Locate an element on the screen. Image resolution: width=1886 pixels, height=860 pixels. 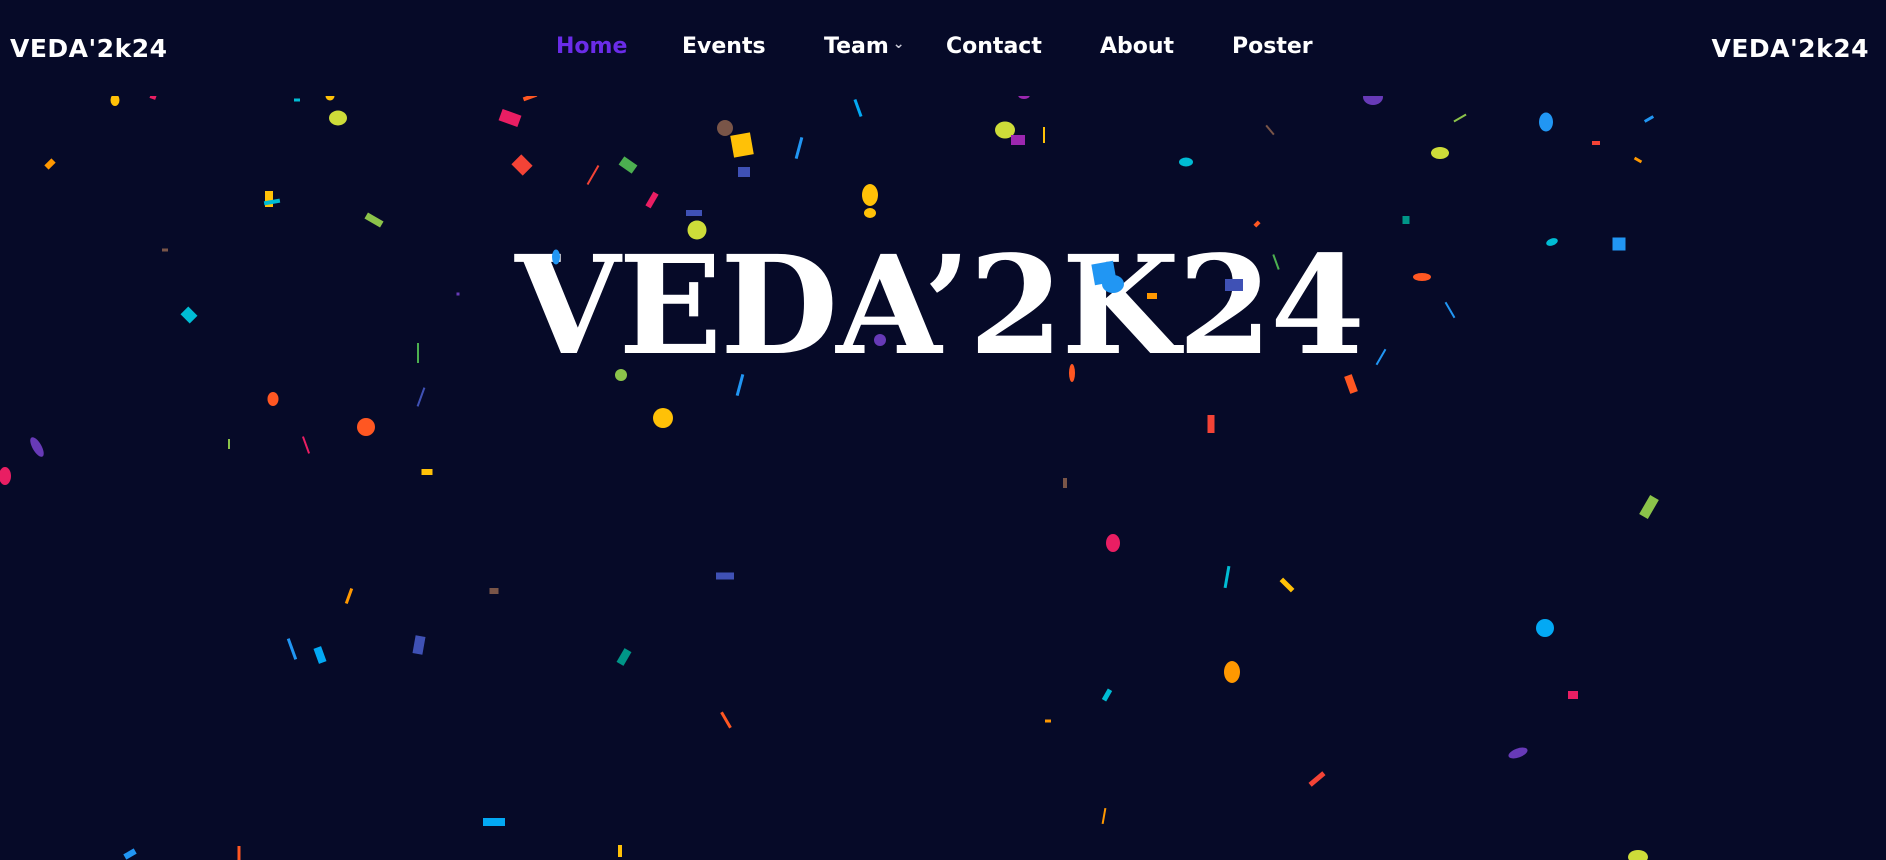
nav-team: Team ⌄ is located at coordinates (885, 46).